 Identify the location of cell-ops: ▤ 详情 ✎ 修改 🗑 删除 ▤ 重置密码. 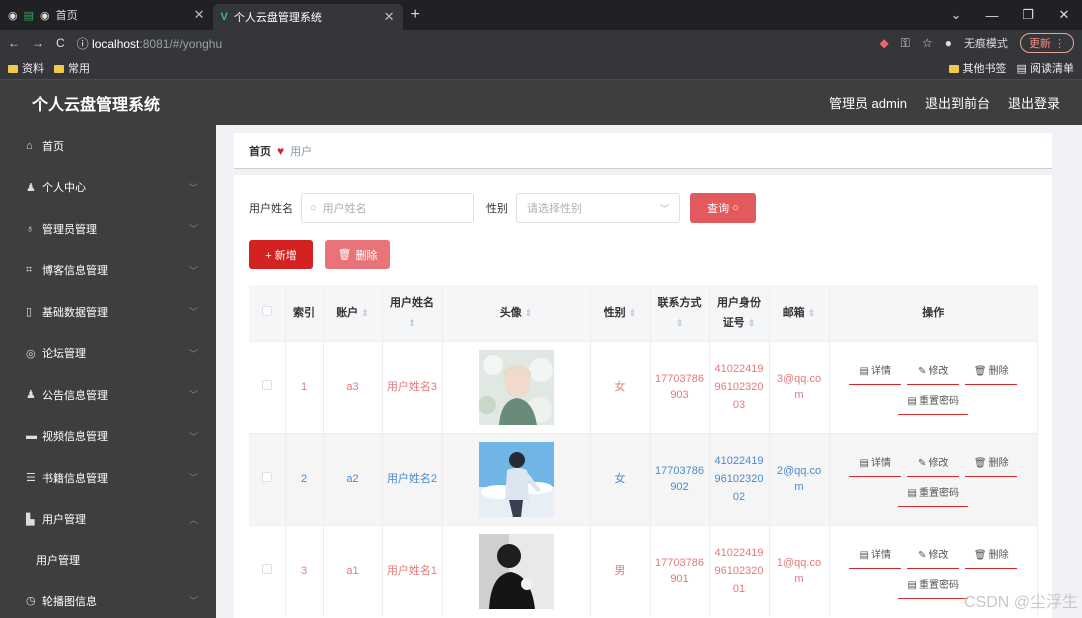
(933, 386).